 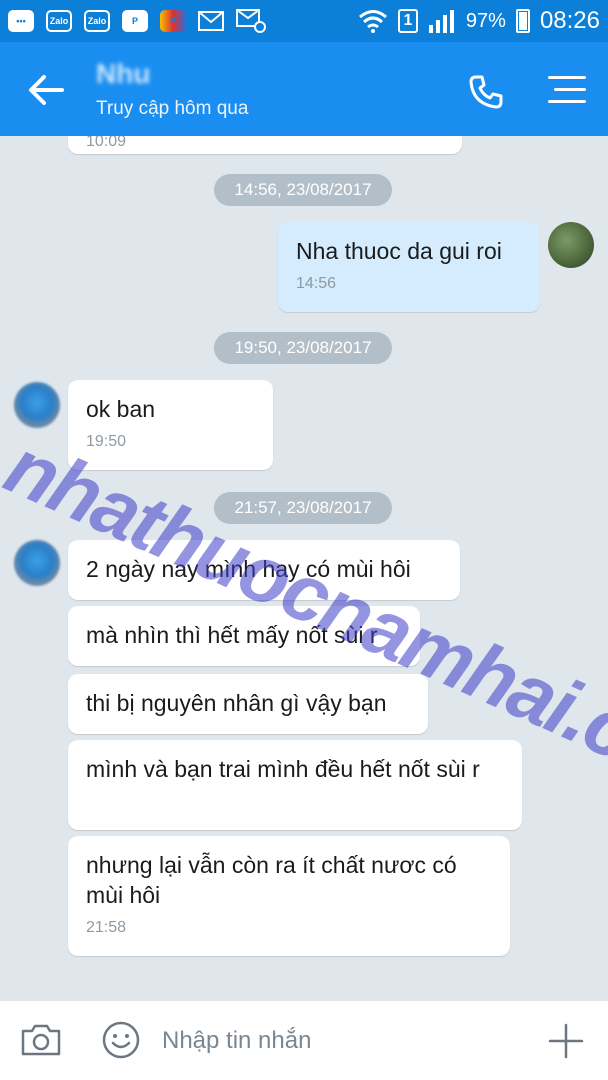 I want to click on message-time: 10:09, so click(x=106, y=143).